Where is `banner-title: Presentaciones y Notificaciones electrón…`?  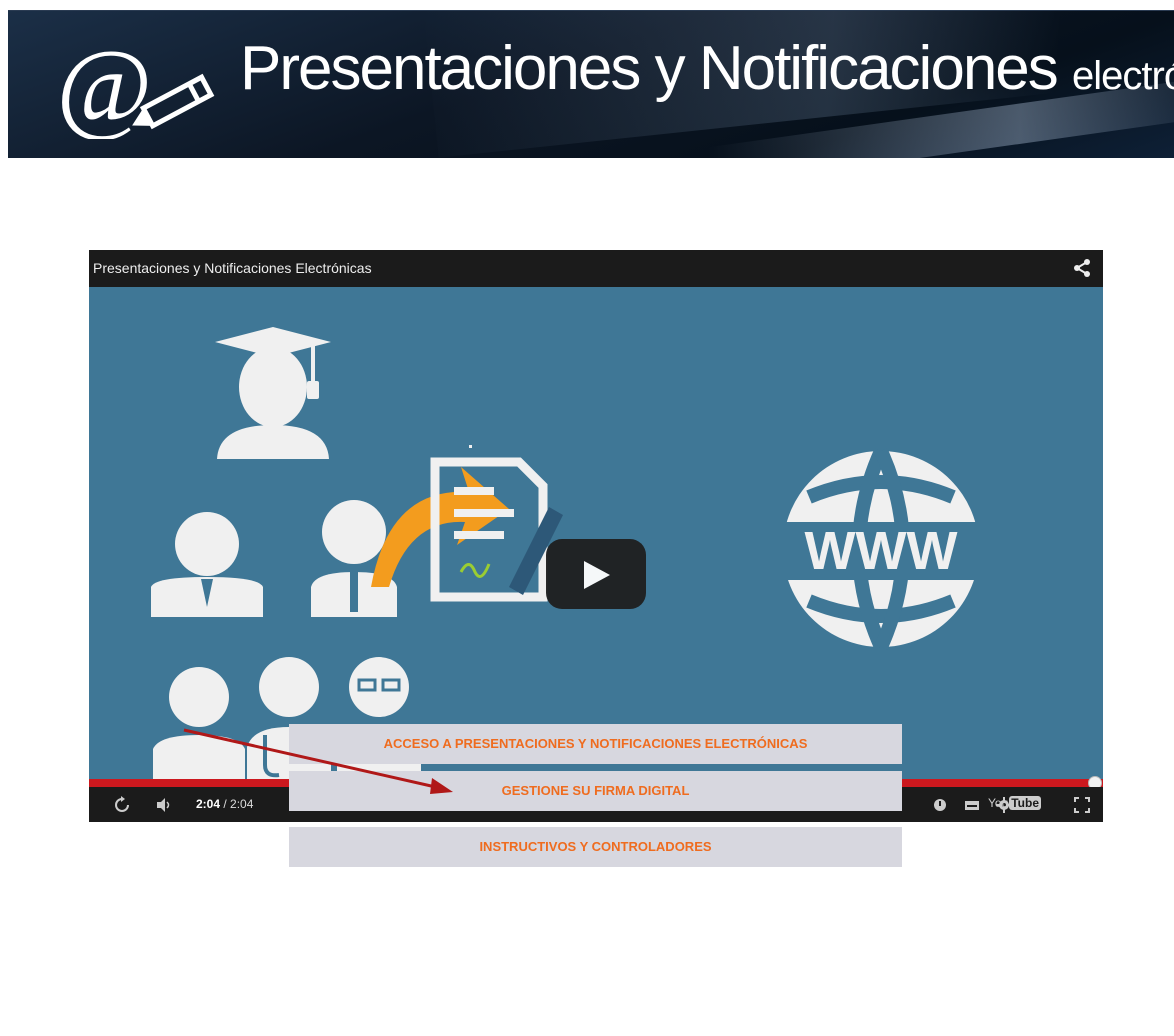
banner-title: Presentaciones y Notificaciones electrón… is located at coordinates (707, 68).